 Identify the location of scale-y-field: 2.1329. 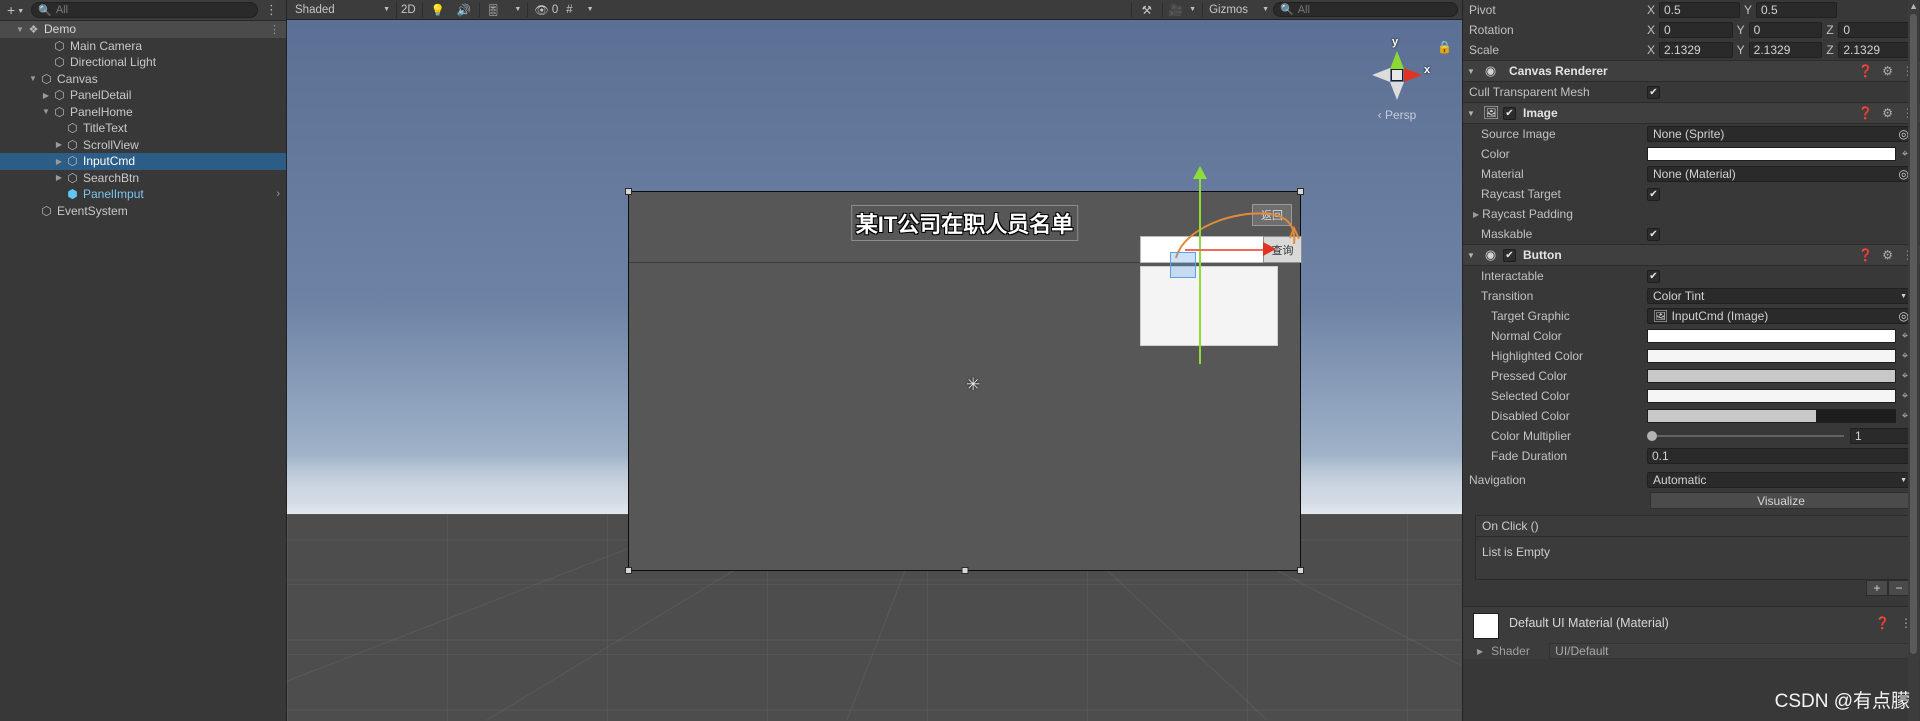
(1785, 50).